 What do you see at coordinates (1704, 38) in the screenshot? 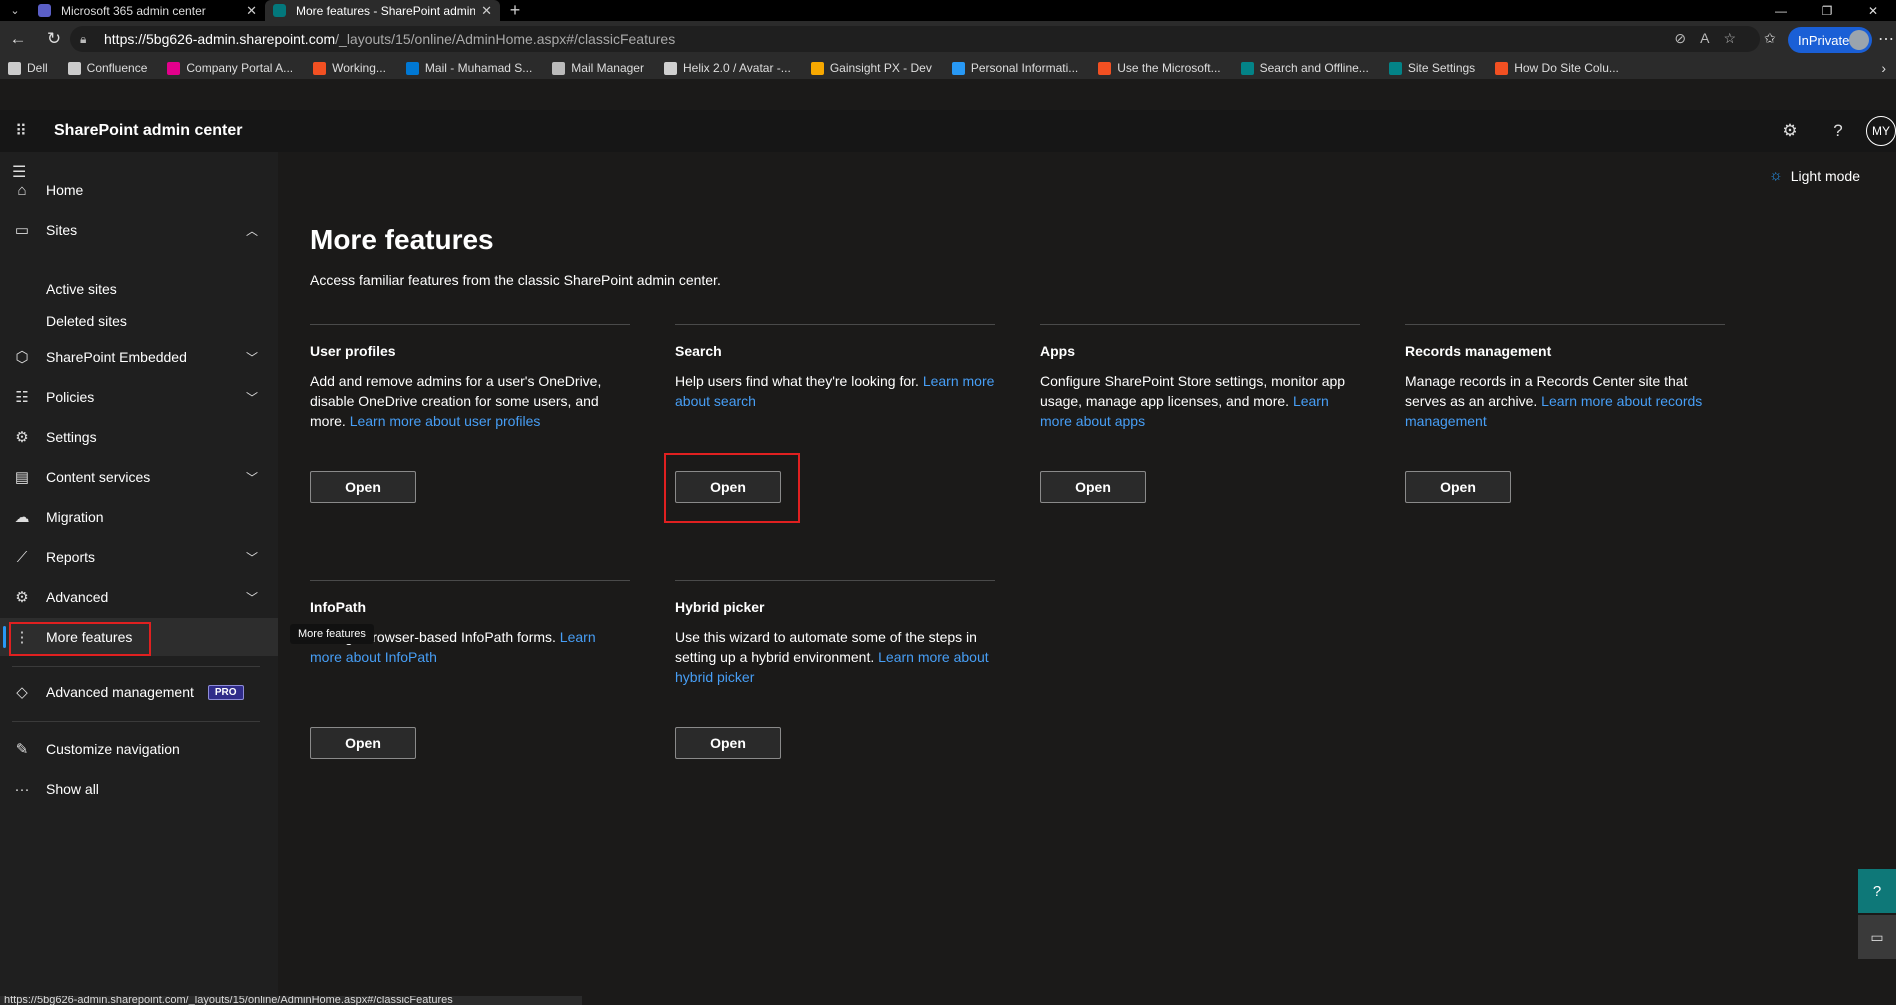
I see `read-aloud-icon: A` at bounding box center [1704, 38].